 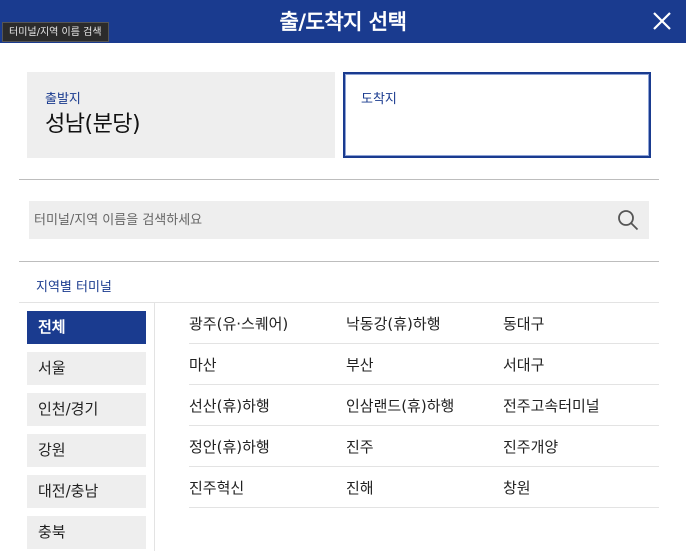 I want to click on search-box, so click(x=339, y=220).